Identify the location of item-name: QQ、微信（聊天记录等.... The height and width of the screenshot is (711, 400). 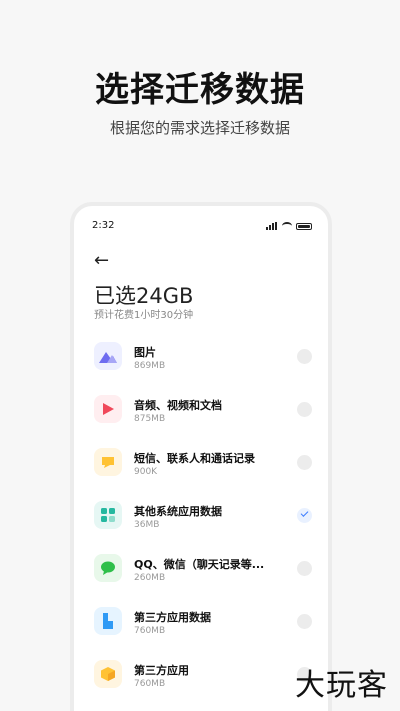
(199, 564).